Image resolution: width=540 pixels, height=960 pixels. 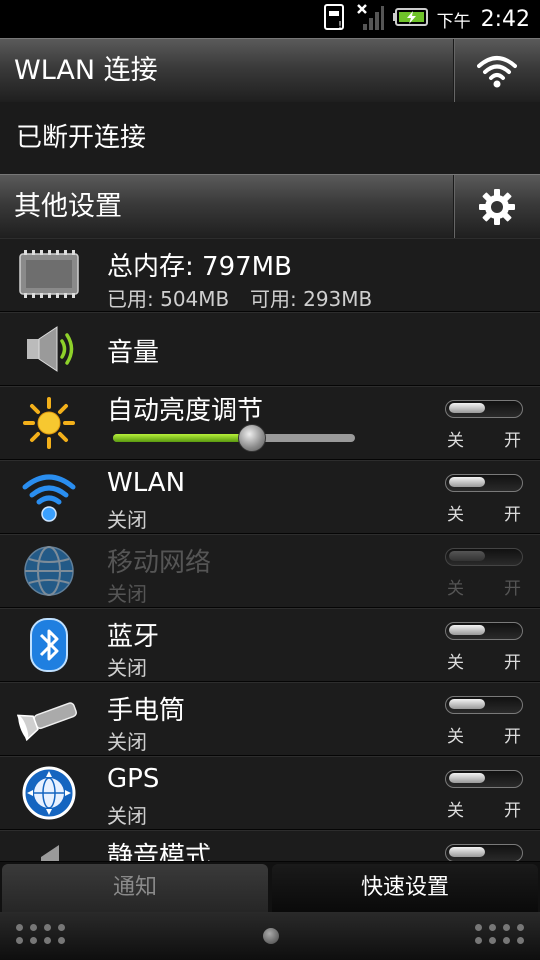 I want to click on wlan-toggle-track, so click(x=484, y=483).